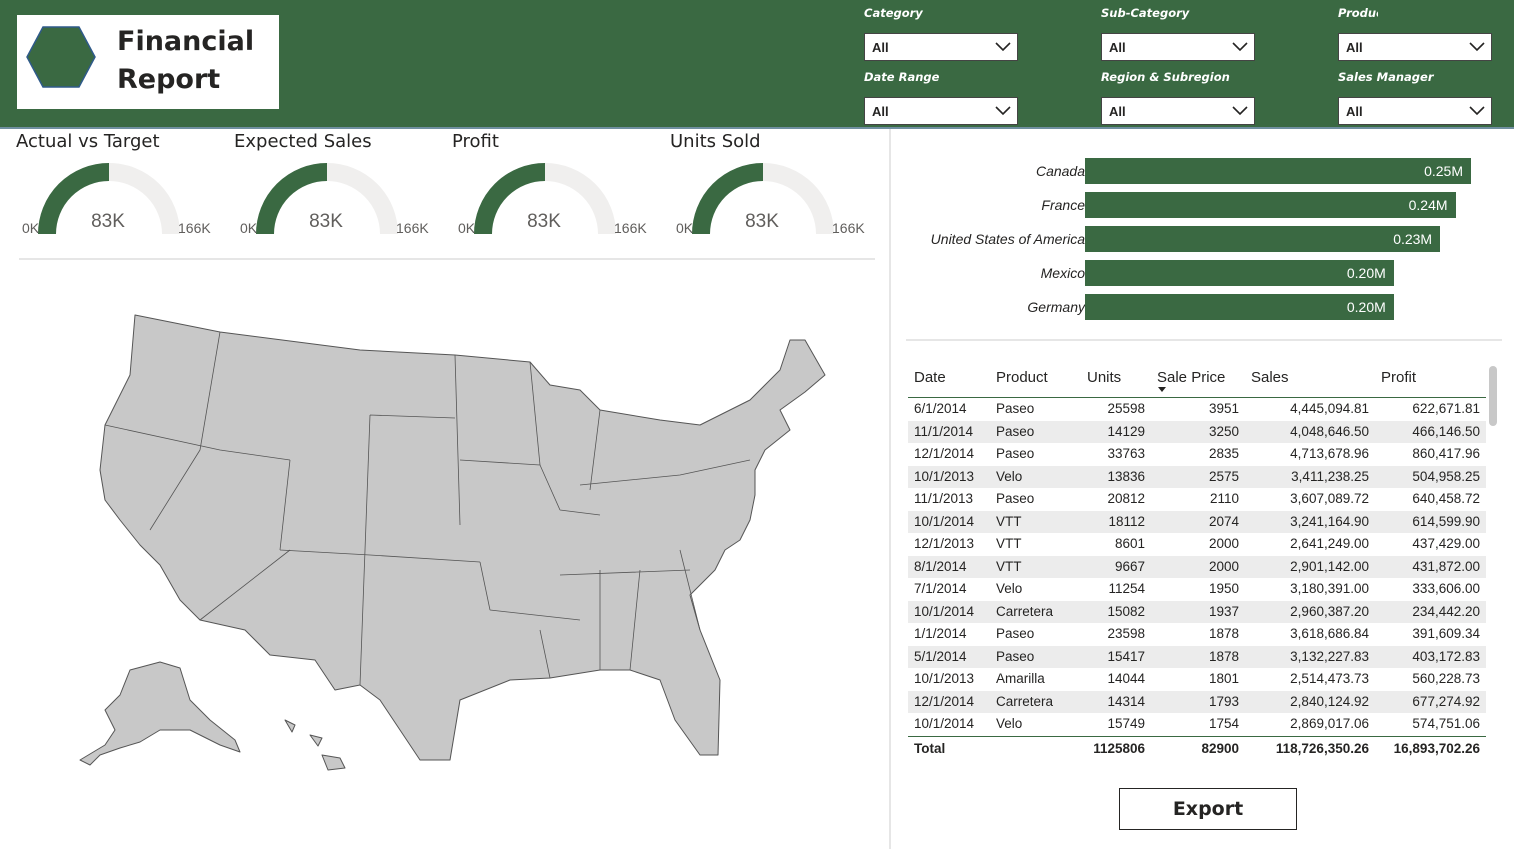  I want to click on column-header-profit: Profit, so click(1398, 377).